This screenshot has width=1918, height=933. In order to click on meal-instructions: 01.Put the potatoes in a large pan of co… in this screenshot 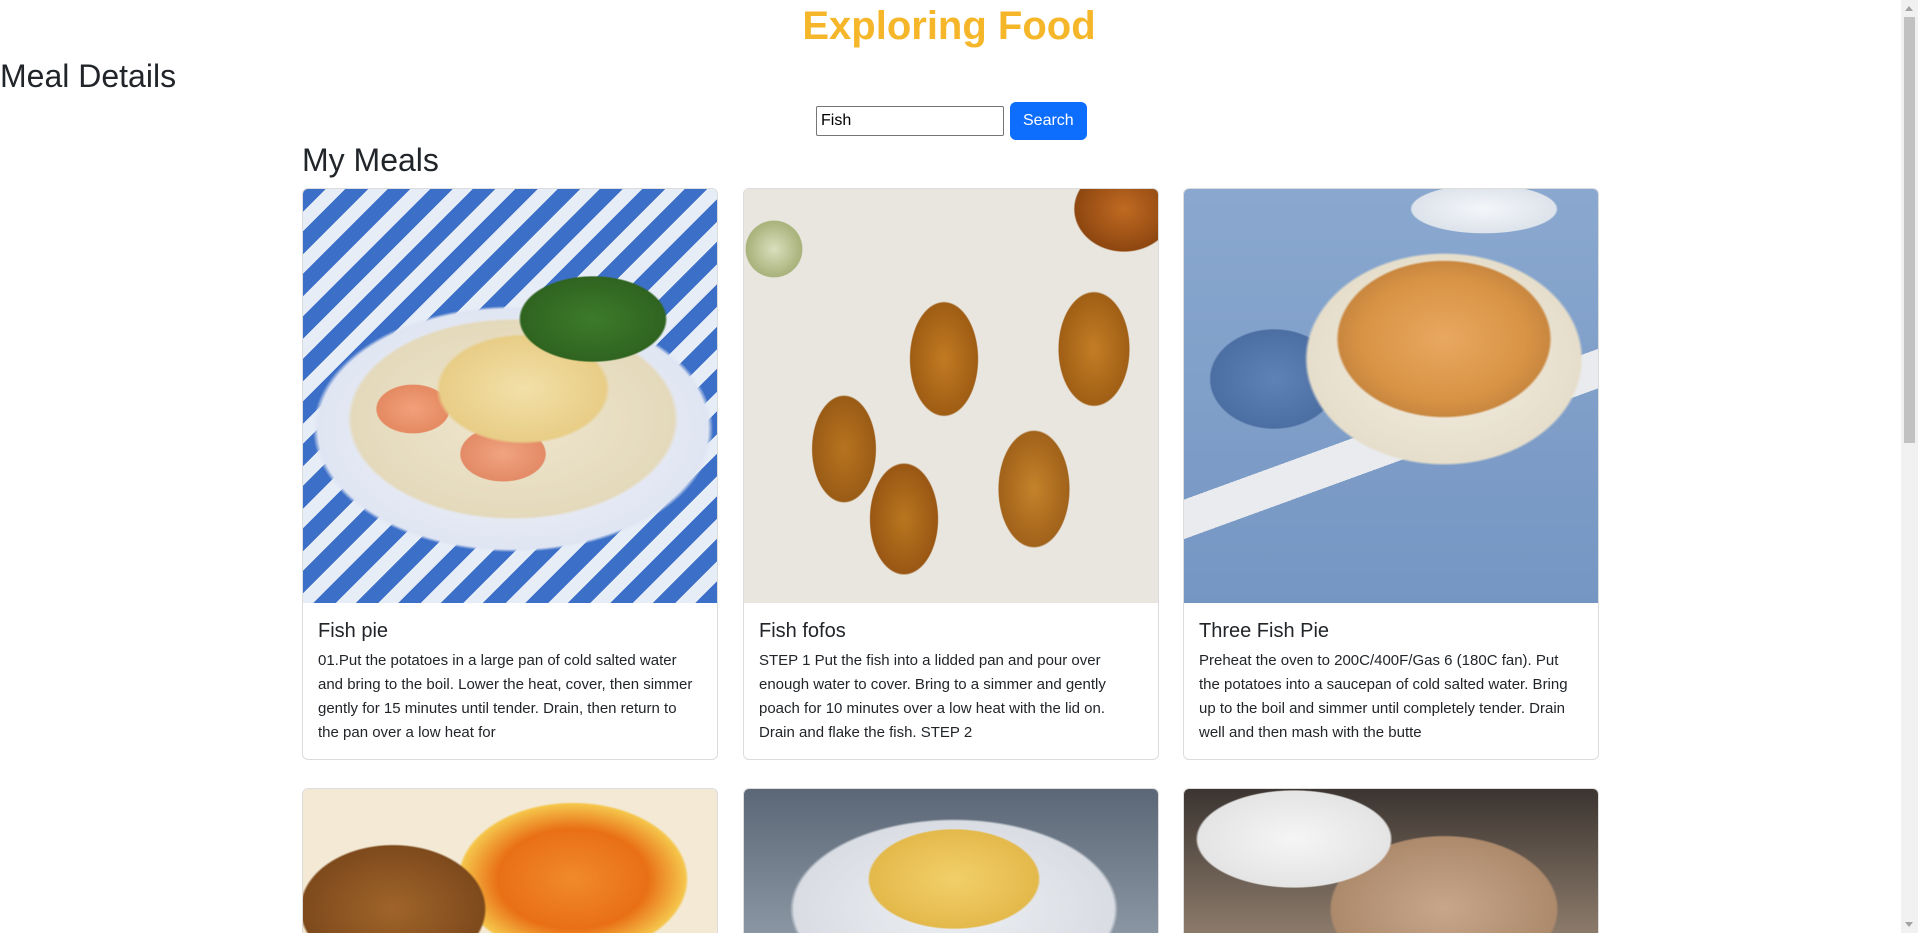, I will do `click(505, 696)`.